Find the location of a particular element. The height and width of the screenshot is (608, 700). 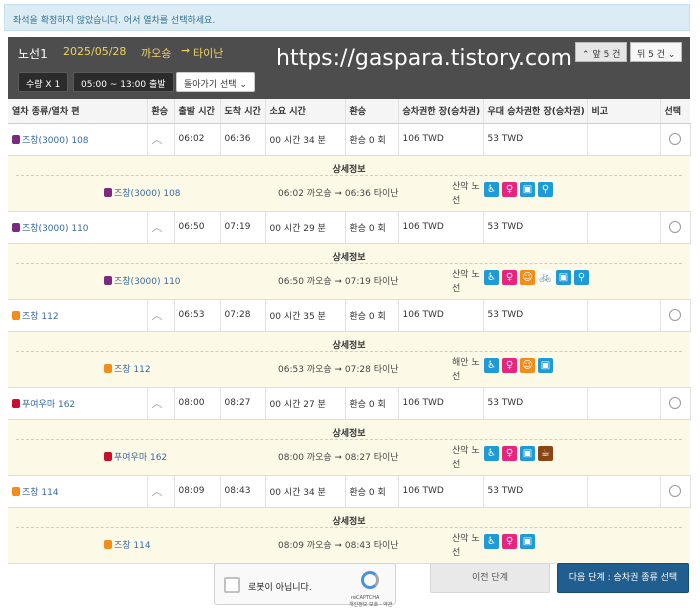

train-cell: 즈창 112 is located at coordinates (78, 315).